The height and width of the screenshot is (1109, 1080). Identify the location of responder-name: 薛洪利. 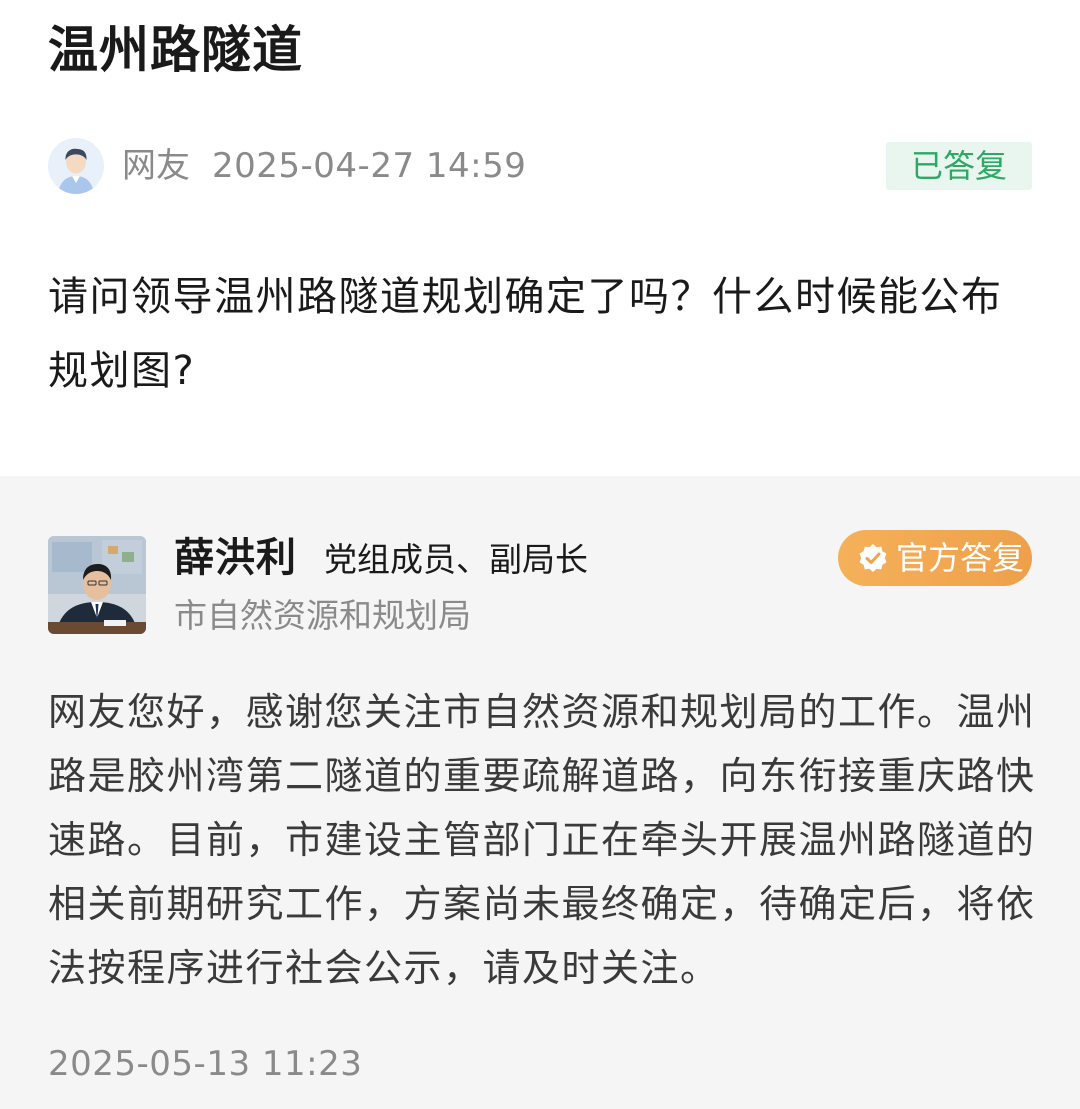
(235, 558).